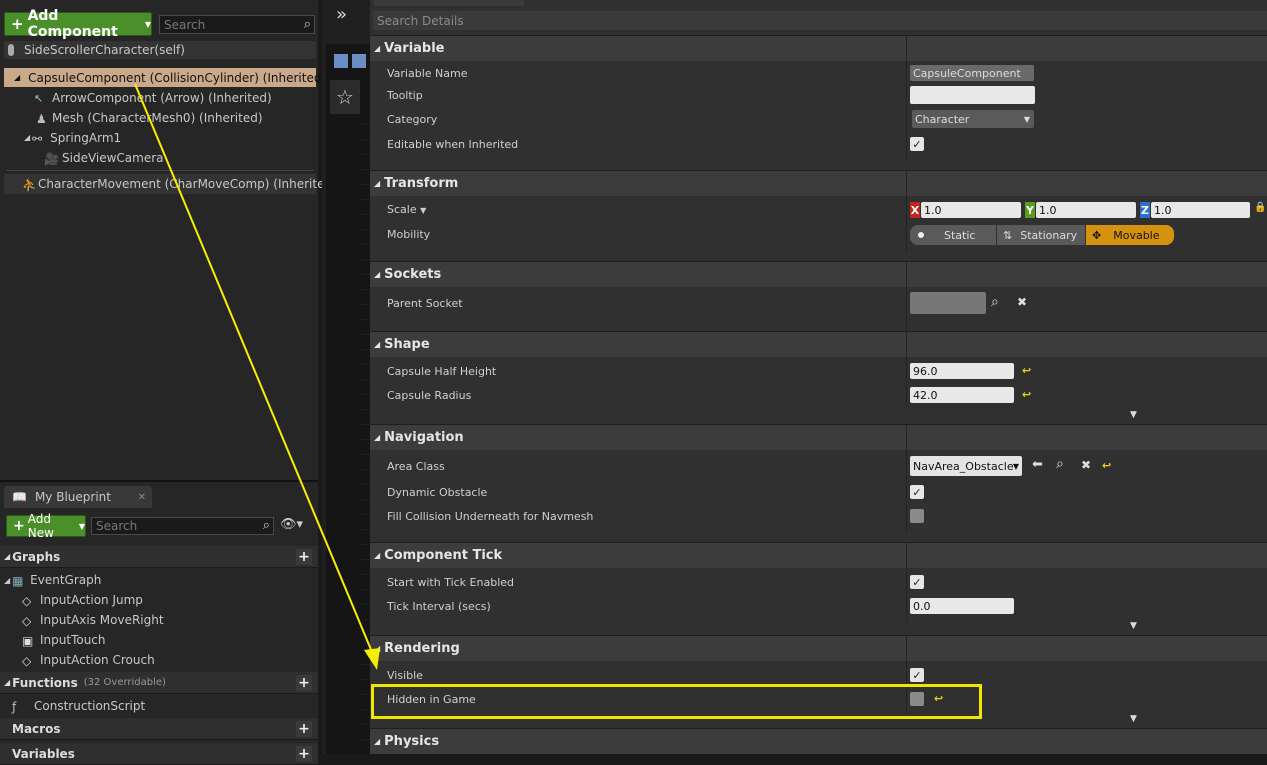 The width and height of the screenshot is (1267, 765). Describe the element at coordinates (18, 581) in the screenshot. I see `eventgraph-icon: ▦` at that location.